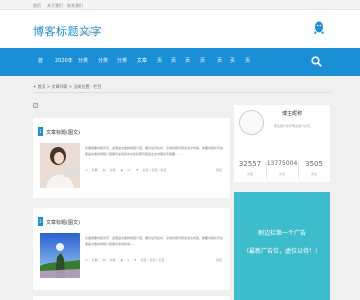 This screenshot has height=300, width=360. I want to click on home-icon: ✦, so click(35, 86).